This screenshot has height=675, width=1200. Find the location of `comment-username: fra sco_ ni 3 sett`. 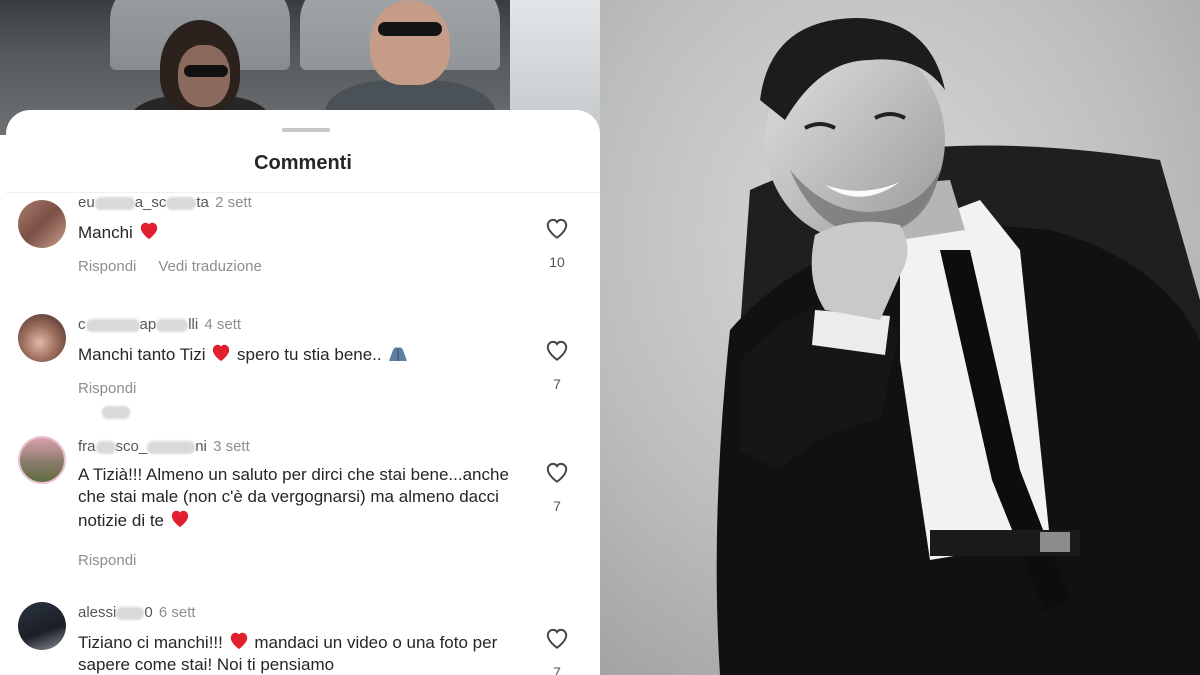

comment-username: fra sco_ ni 3 sett is located at coordinates (164, 446).